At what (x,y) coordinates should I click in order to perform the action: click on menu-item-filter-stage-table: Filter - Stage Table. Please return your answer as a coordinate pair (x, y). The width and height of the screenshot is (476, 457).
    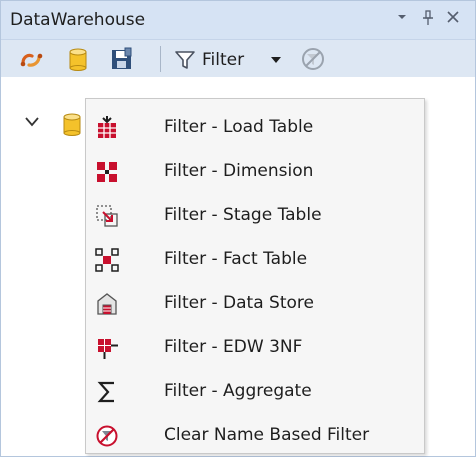
    Looking at the image, I should click on (255, 215).